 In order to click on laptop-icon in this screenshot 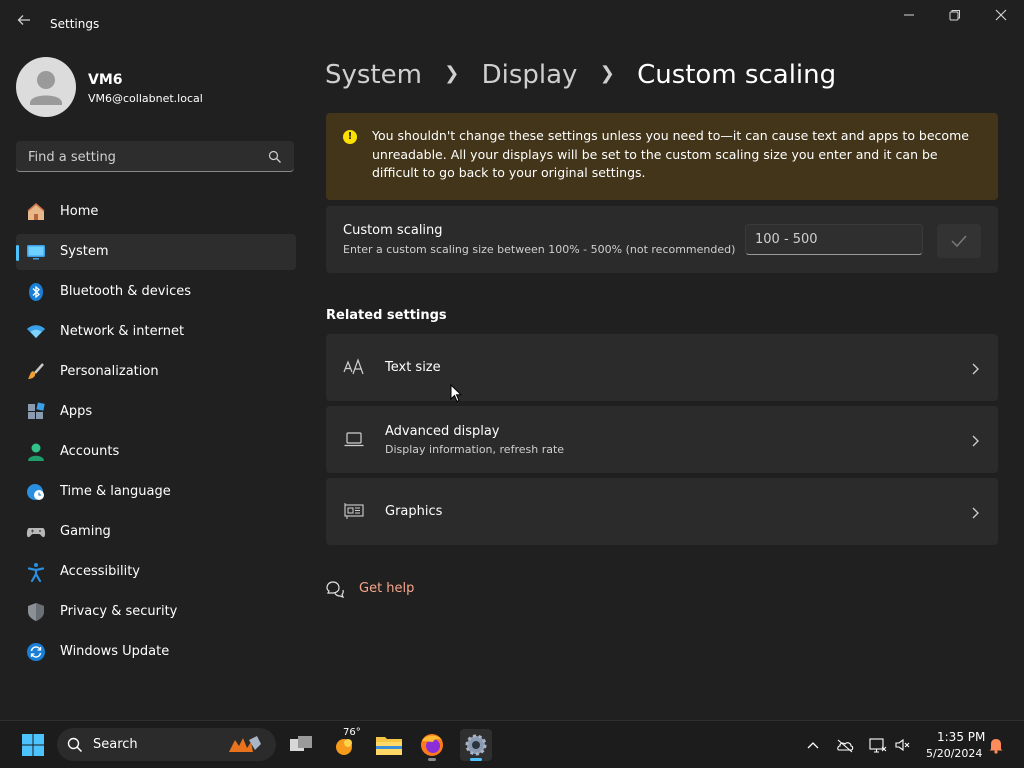, I will do `click(354, 439)`.